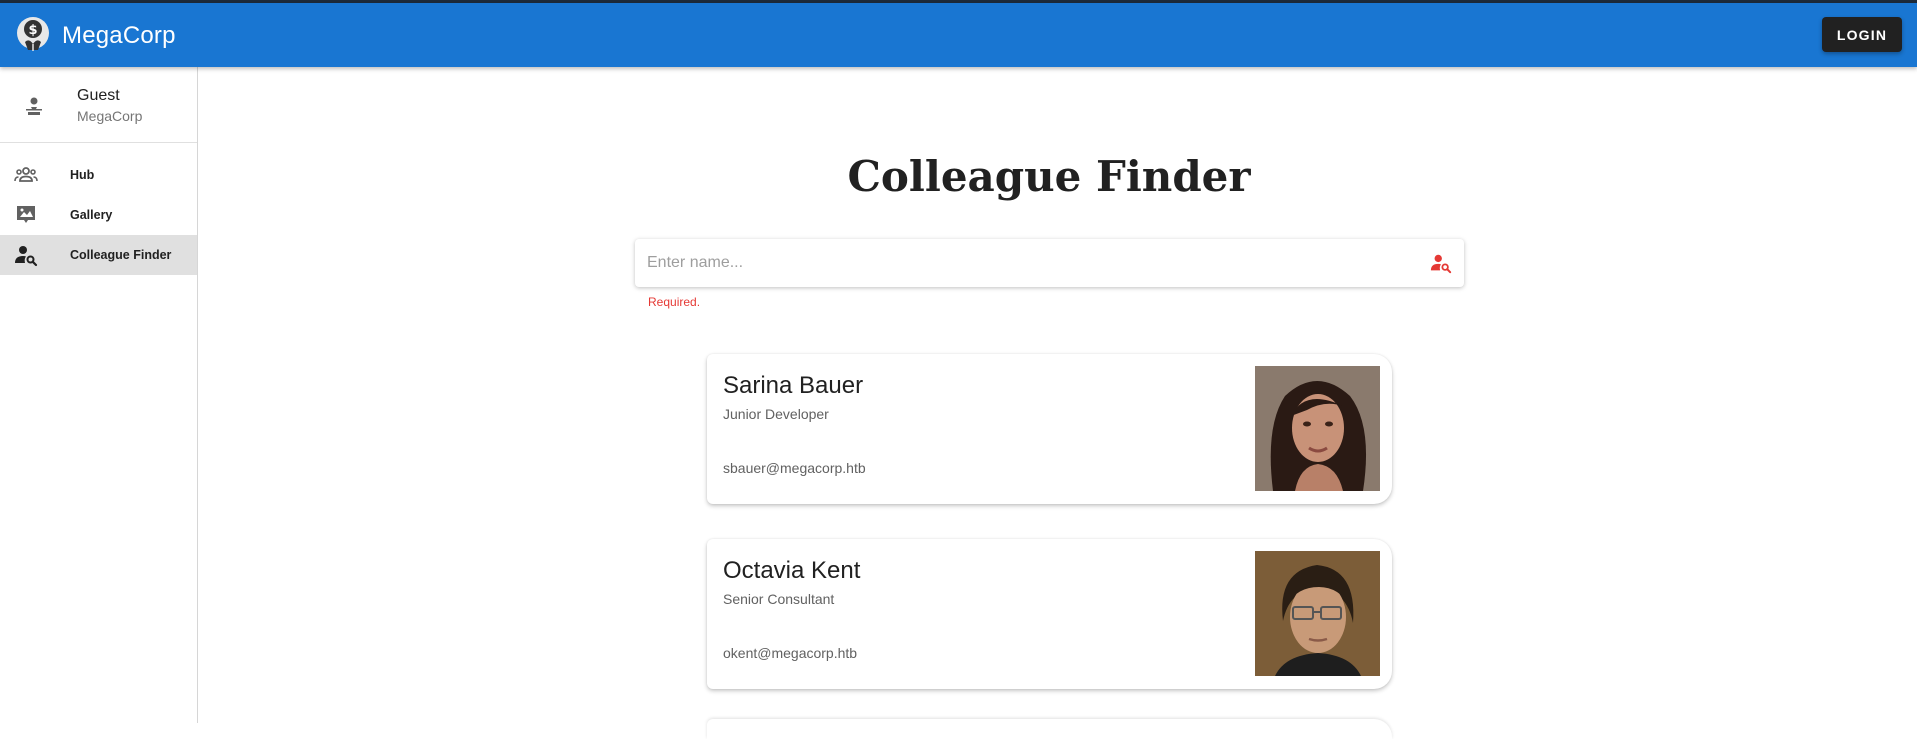 This screenshot has height=739, width=1917. I want to click on sidebar-item-label: Hub, so click(82, 175).